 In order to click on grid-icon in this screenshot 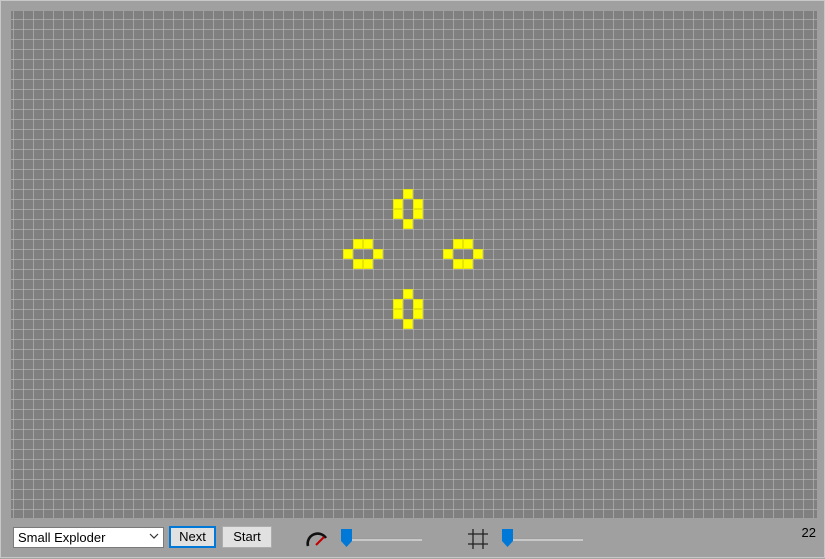, I will do `click(478, 539)`.